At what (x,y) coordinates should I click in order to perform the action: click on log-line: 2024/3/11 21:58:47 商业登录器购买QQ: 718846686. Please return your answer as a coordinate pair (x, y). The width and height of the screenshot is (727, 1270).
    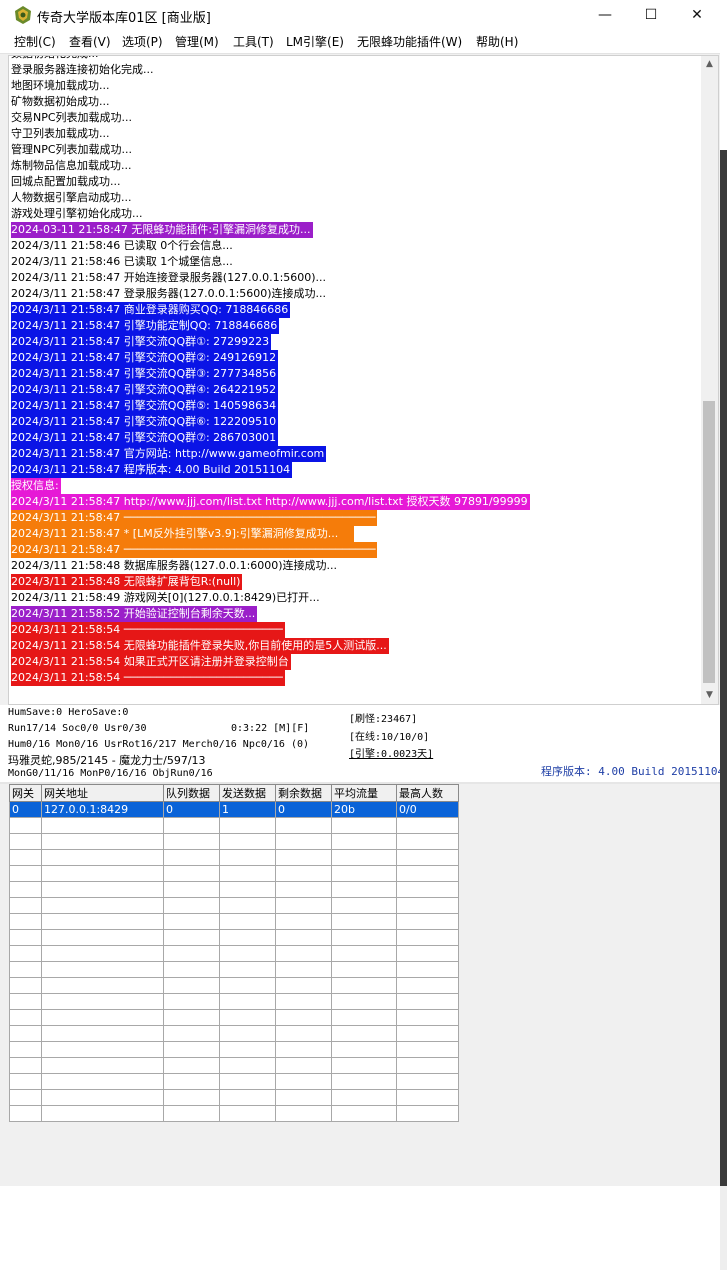
    Looking at the image, I should click on (151, 310).